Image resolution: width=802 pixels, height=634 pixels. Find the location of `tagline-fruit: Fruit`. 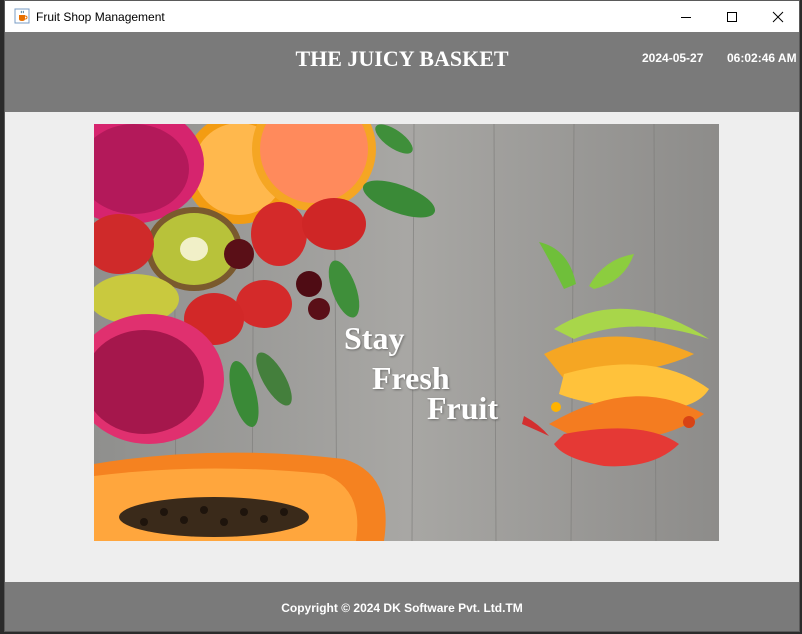

tagline-fruit: Fruit is located at coordinates (463, 408).